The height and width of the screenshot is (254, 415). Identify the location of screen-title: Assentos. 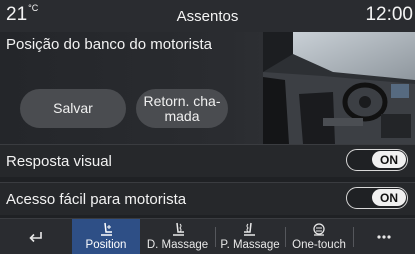
(207, 16).